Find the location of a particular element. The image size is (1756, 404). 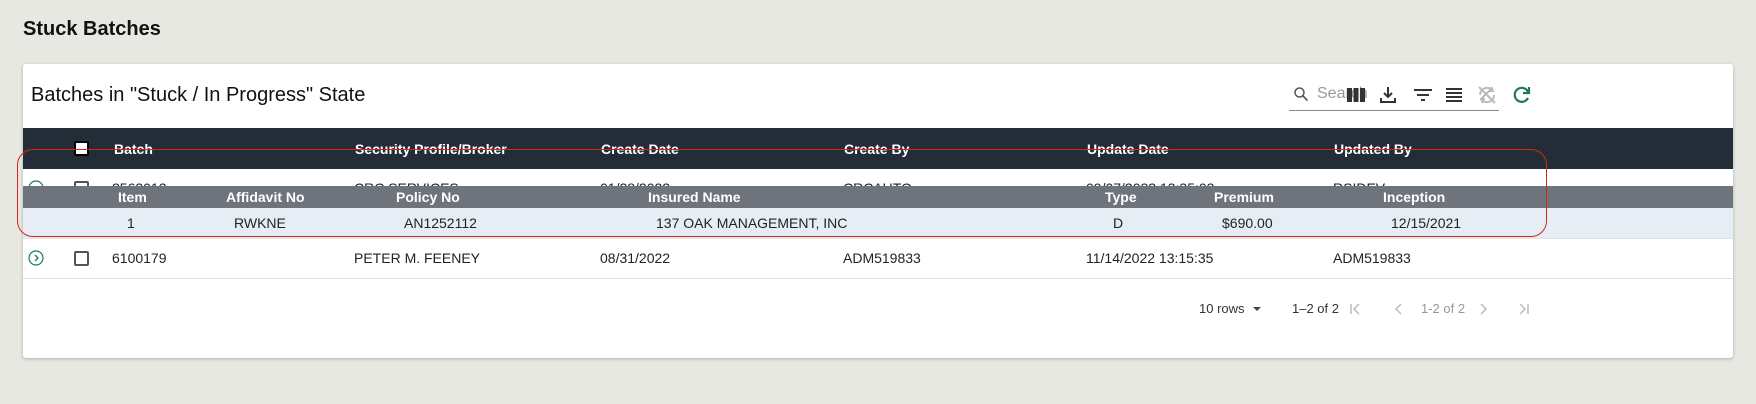

pagination-bar: 10 rows 1–2 of 2 1-2 of 2 is located at coordinates (878, 323).